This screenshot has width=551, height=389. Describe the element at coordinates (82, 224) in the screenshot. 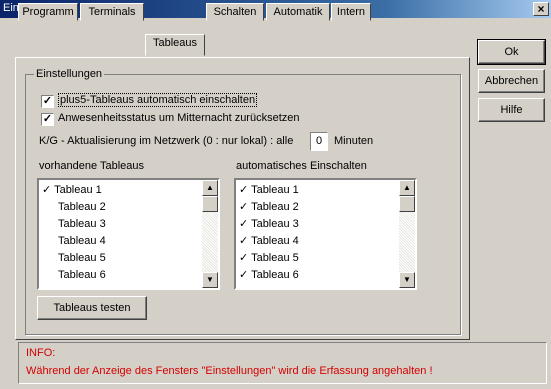

I see `list-item: Tableau 3` at that location.